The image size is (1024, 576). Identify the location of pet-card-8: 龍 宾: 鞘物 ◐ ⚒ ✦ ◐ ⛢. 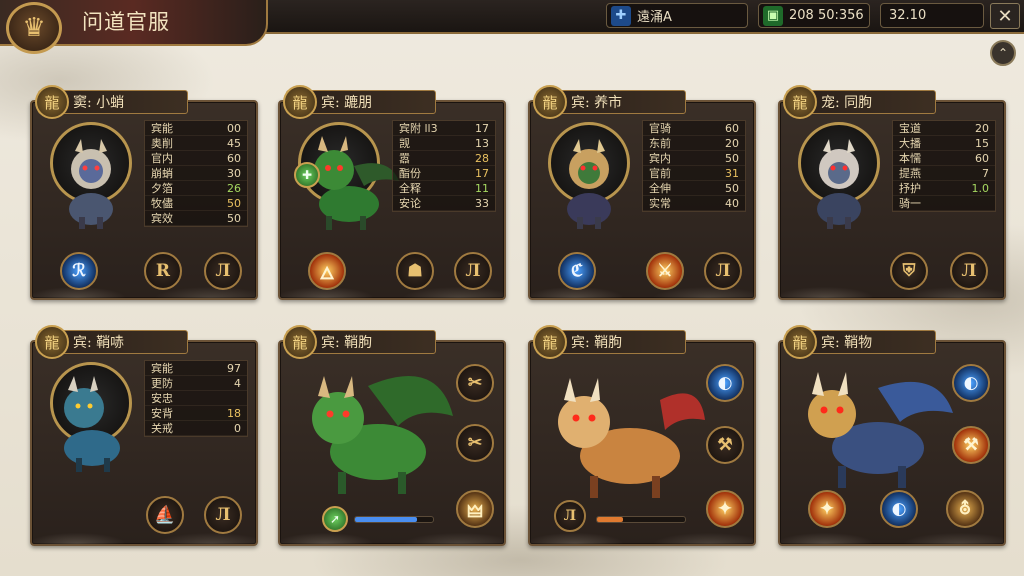
(892, 435).